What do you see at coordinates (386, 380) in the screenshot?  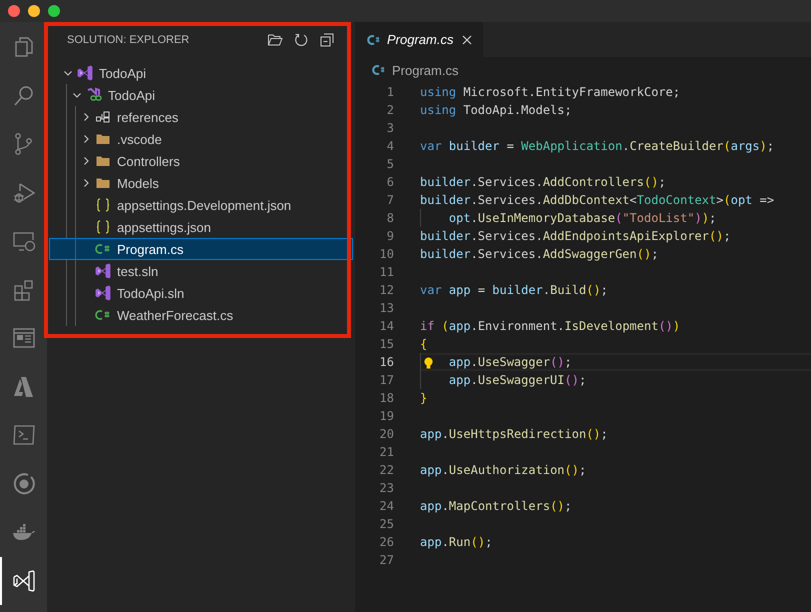 I see `line-number: 17` at bounding box center [386, 380].